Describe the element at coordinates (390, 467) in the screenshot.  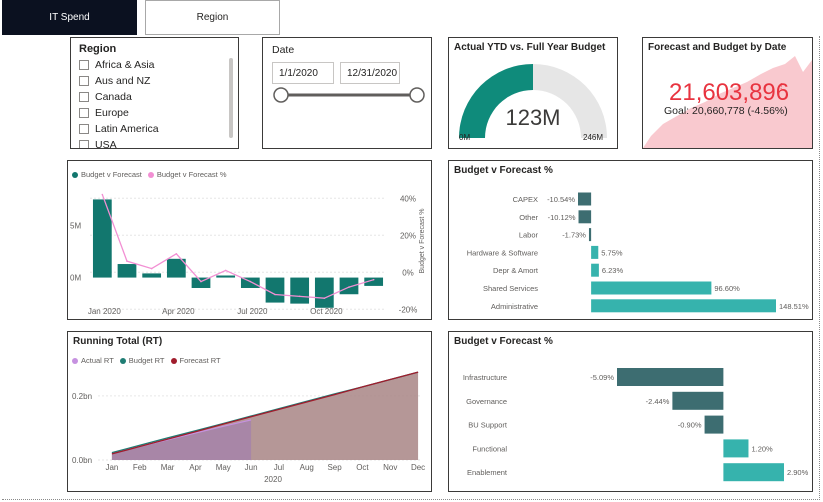
I see `x-tick-label: Nov` at that location.